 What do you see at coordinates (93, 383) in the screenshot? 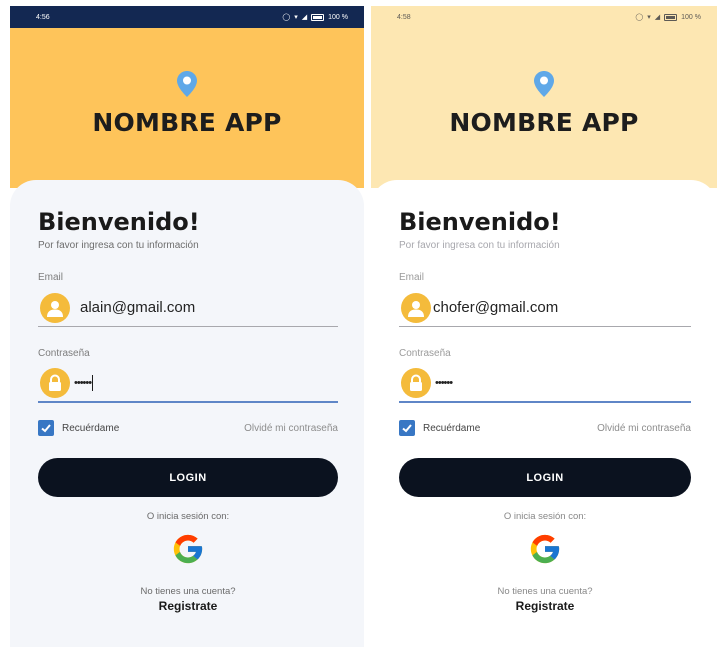
I see `text-cursor` at bounding box center [93, 383].